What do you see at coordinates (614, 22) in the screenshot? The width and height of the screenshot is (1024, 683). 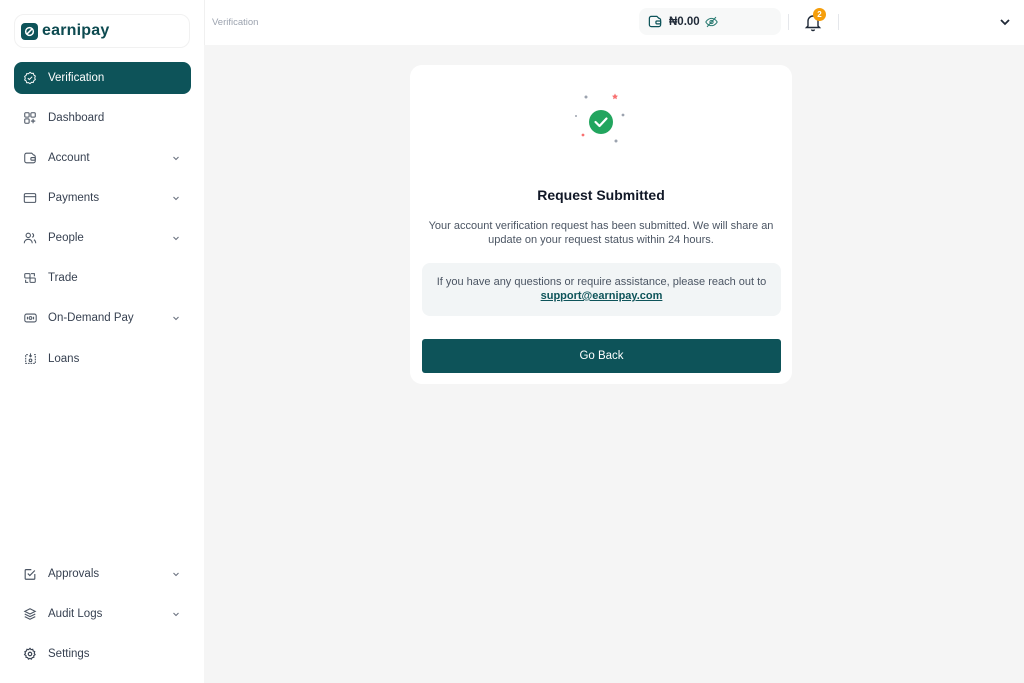 I see `top-bar: Verification ₦0.00 2` at bounding box center [614, 22].